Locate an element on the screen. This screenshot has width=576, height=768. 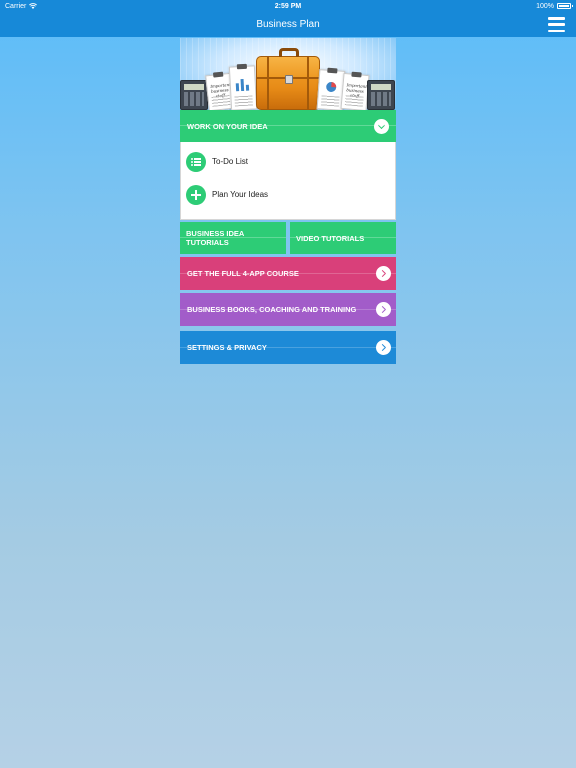
hero-banner-image: Important business stuff is located at coordinates (288, 74).